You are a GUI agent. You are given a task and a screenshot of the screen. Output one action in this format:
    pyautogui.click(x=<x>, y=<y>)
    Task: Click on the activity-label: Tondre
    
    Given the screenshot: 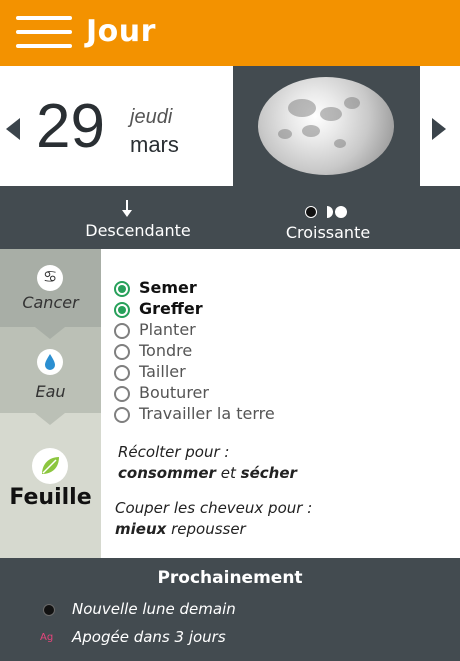 What is the action you would take?
    pyautogui.click(x=166, y=350)
    